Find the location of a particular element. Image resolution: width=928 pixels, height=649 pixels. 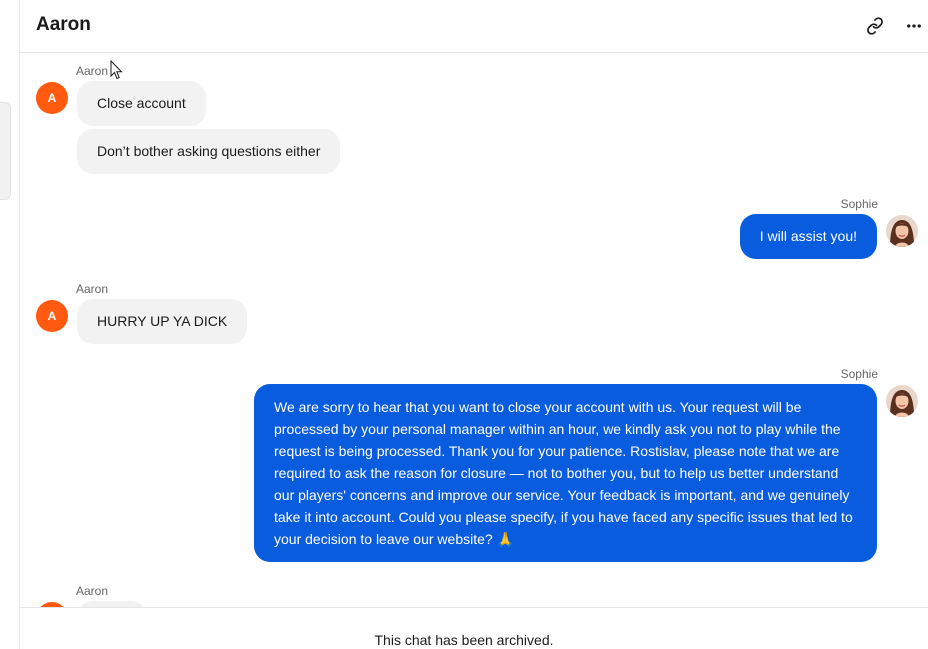

left-panel-edge is located at coordinates (10, 324).